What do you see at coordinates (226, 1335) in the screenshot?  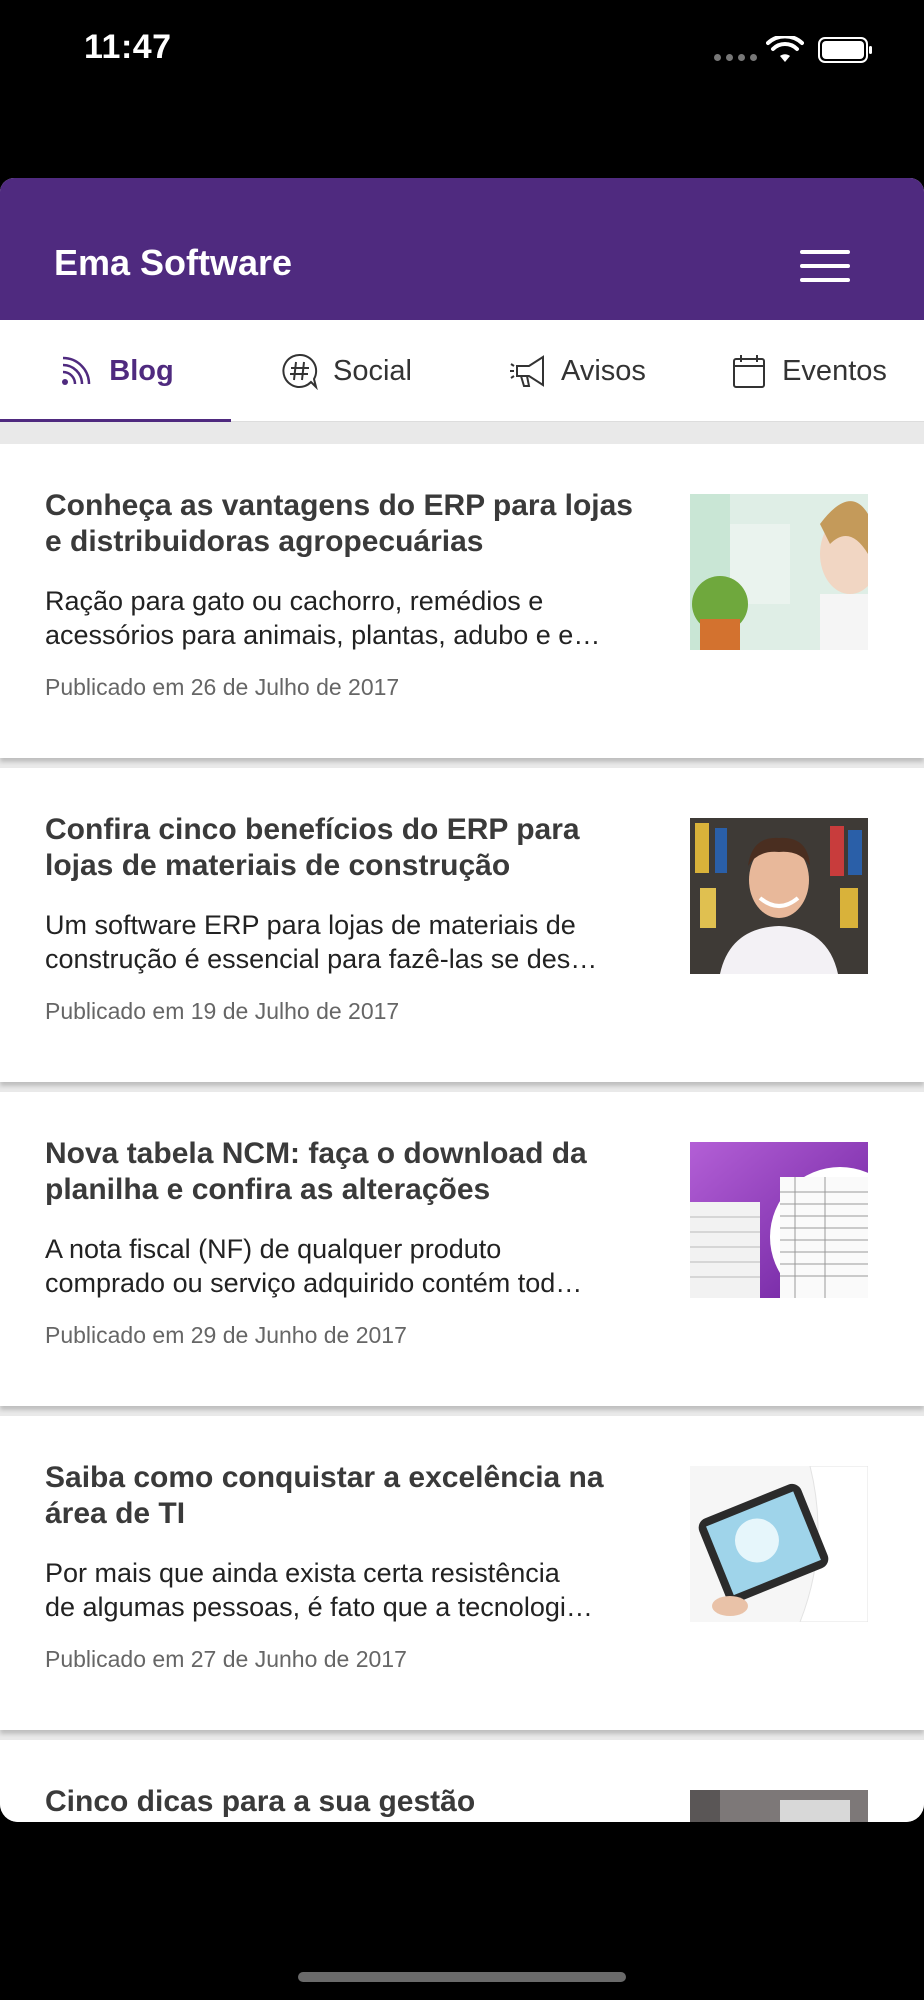 I see `post-date: Publicado em 29 de Junho de 2017` at bounding box center [226, 1335].